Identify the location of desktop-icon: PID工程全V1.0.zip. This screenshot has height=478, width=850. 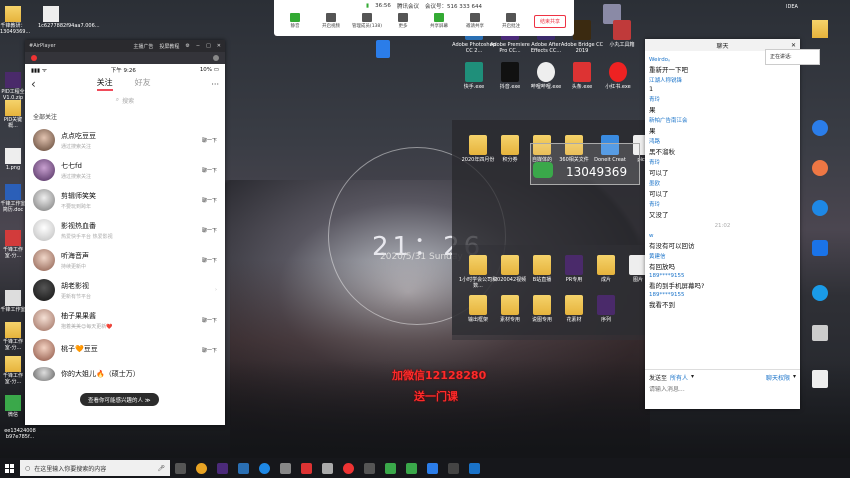
(13, 86).